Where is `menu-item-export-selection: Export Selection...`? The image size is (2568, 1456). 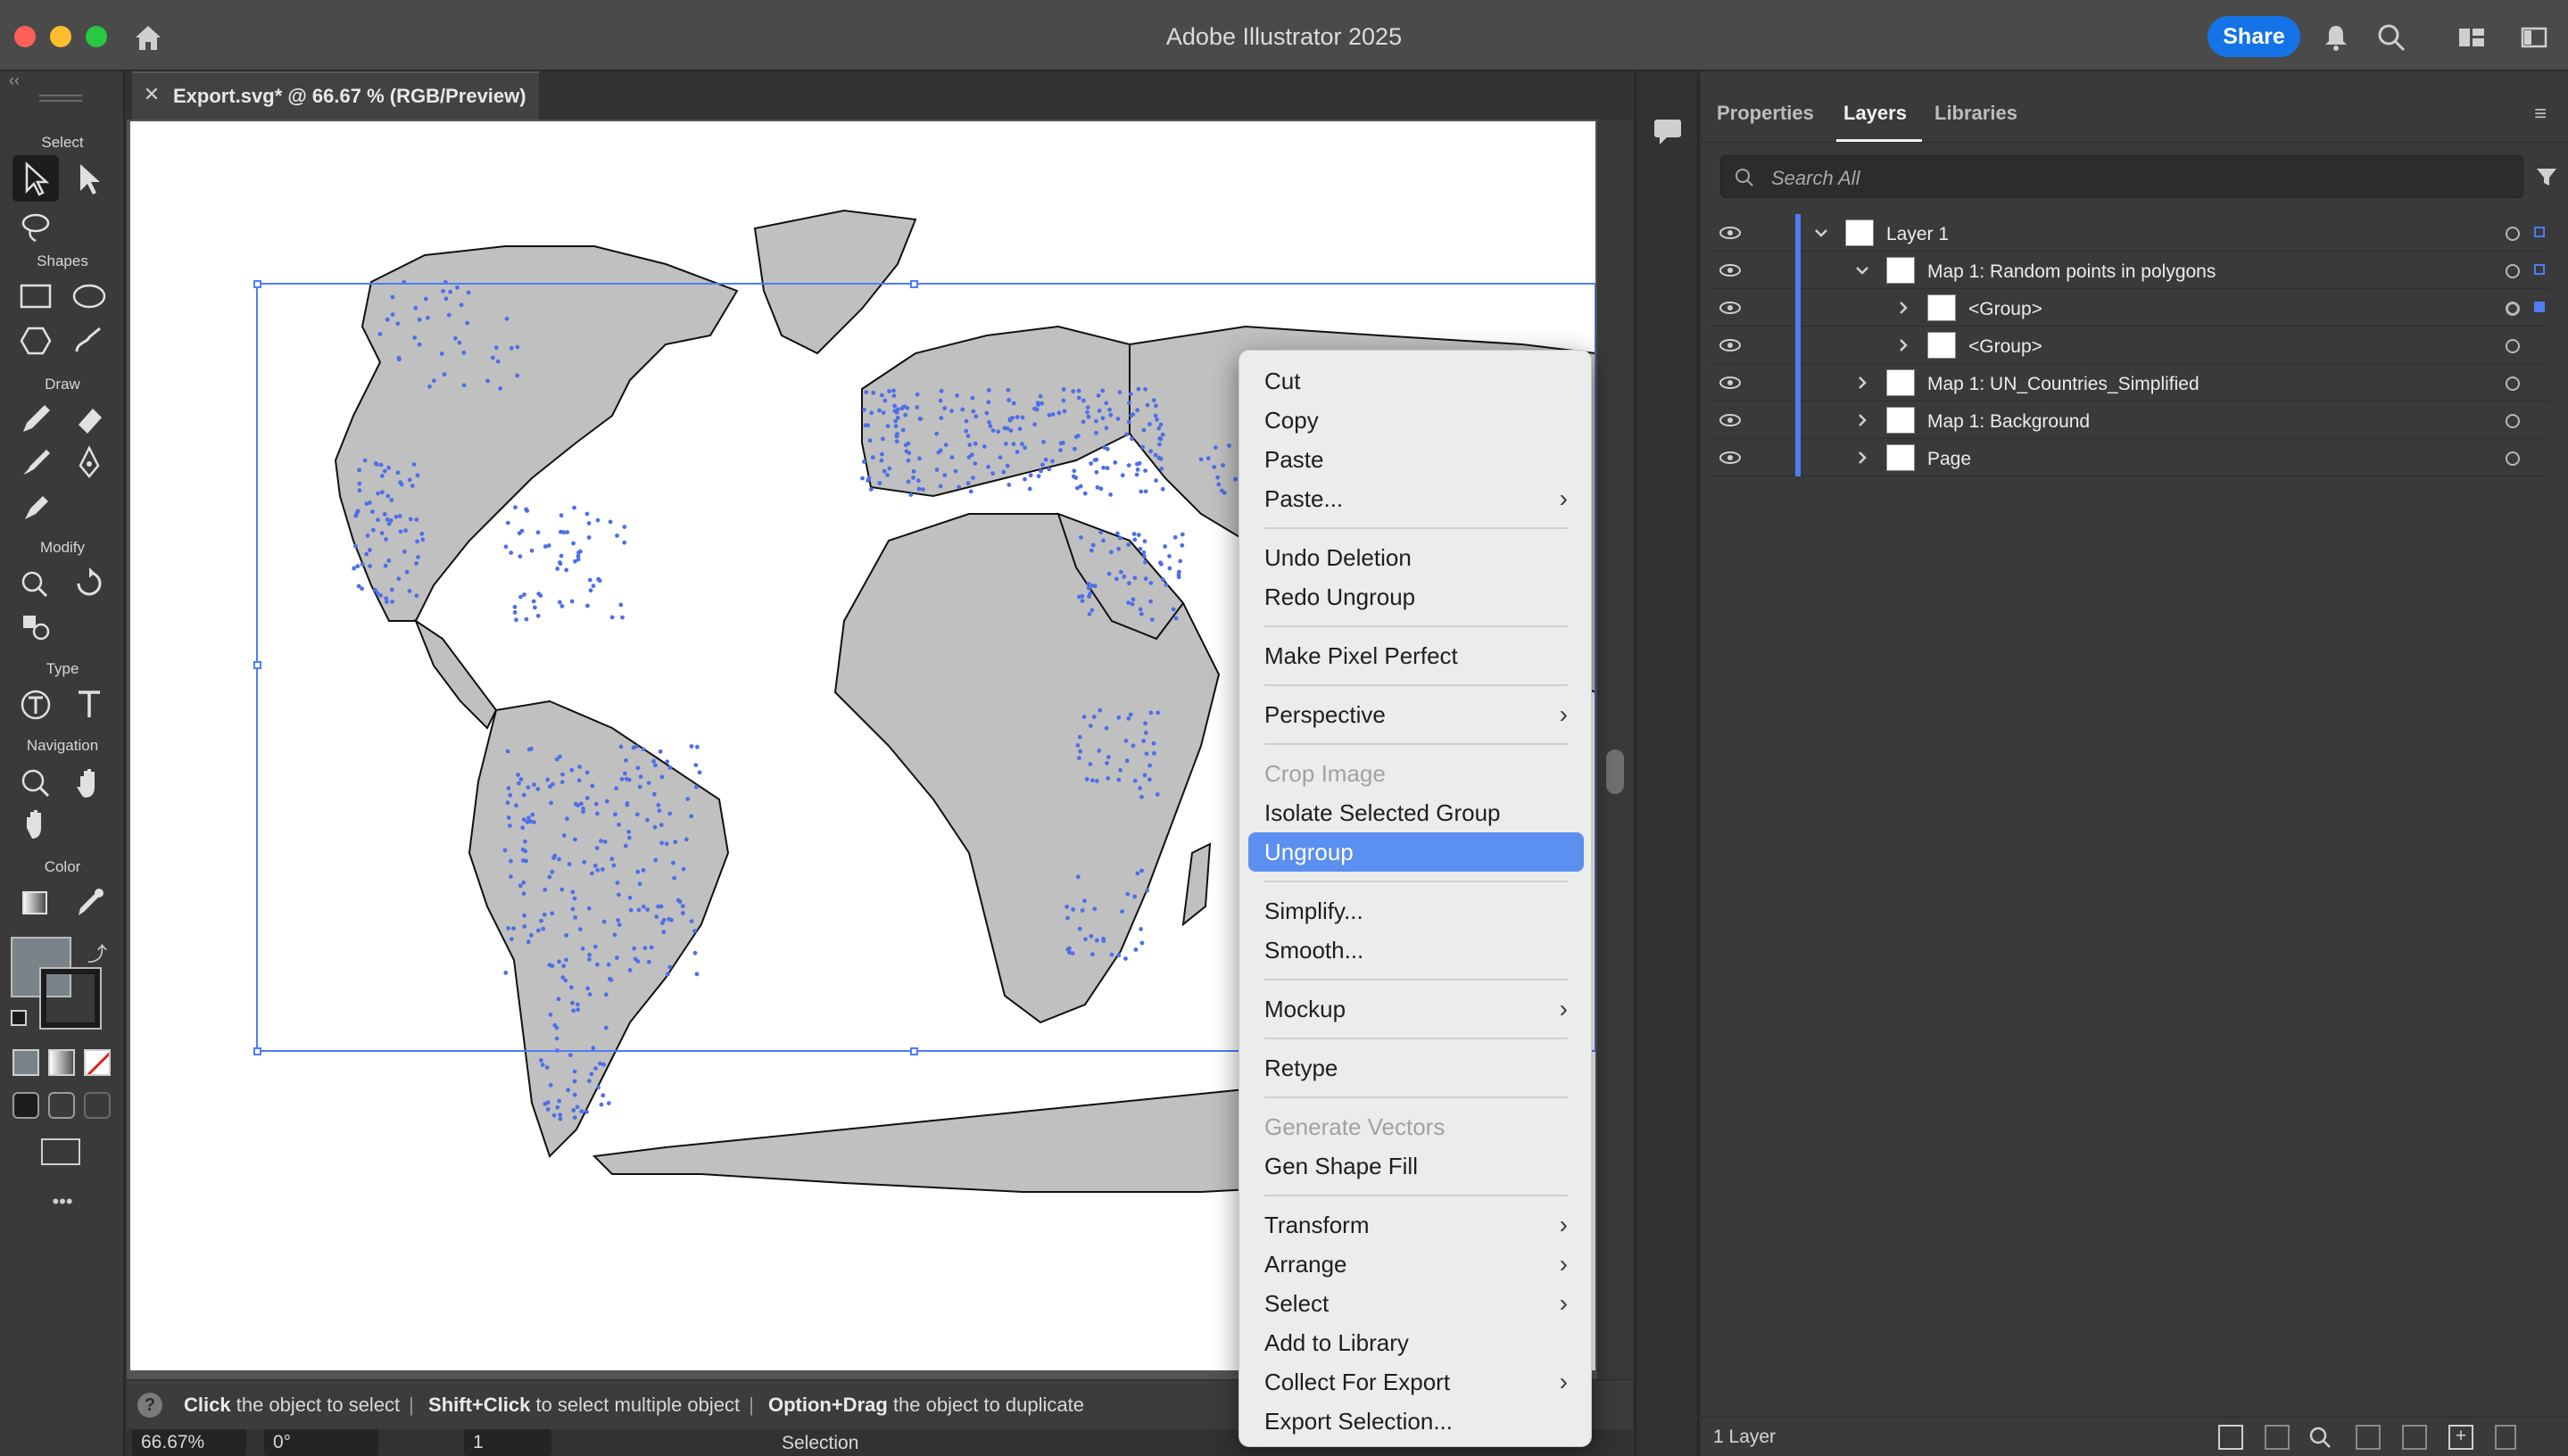
menu-item-export-selection: Export Selection... is located at coordinates (1416, 1421).